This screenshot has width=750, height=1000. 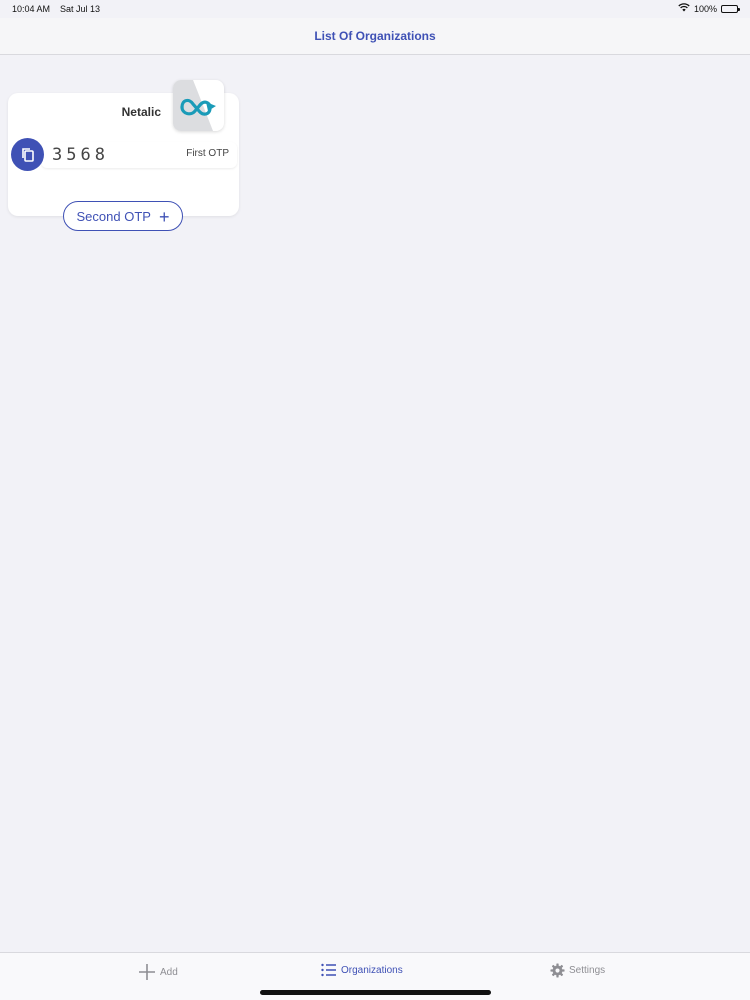 I want to click on status-date: Sat Jul 13, so click(x=80, y=9).